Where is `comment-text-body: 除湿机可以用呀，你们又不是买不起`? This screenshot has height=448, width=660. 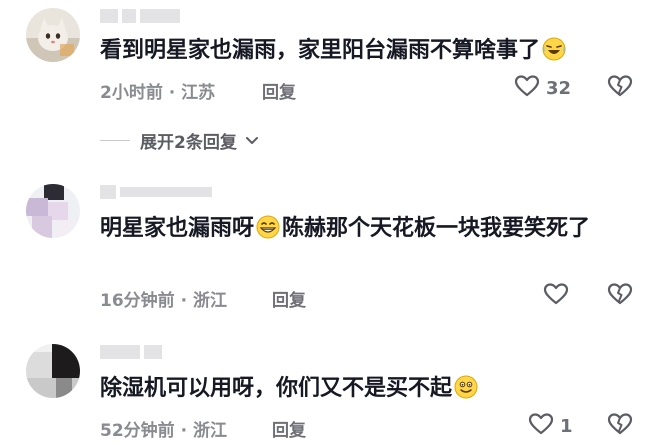 comment-text-body: 除湿机可以用呀，你们又不是买不起 is located at coordinates (276, 388).